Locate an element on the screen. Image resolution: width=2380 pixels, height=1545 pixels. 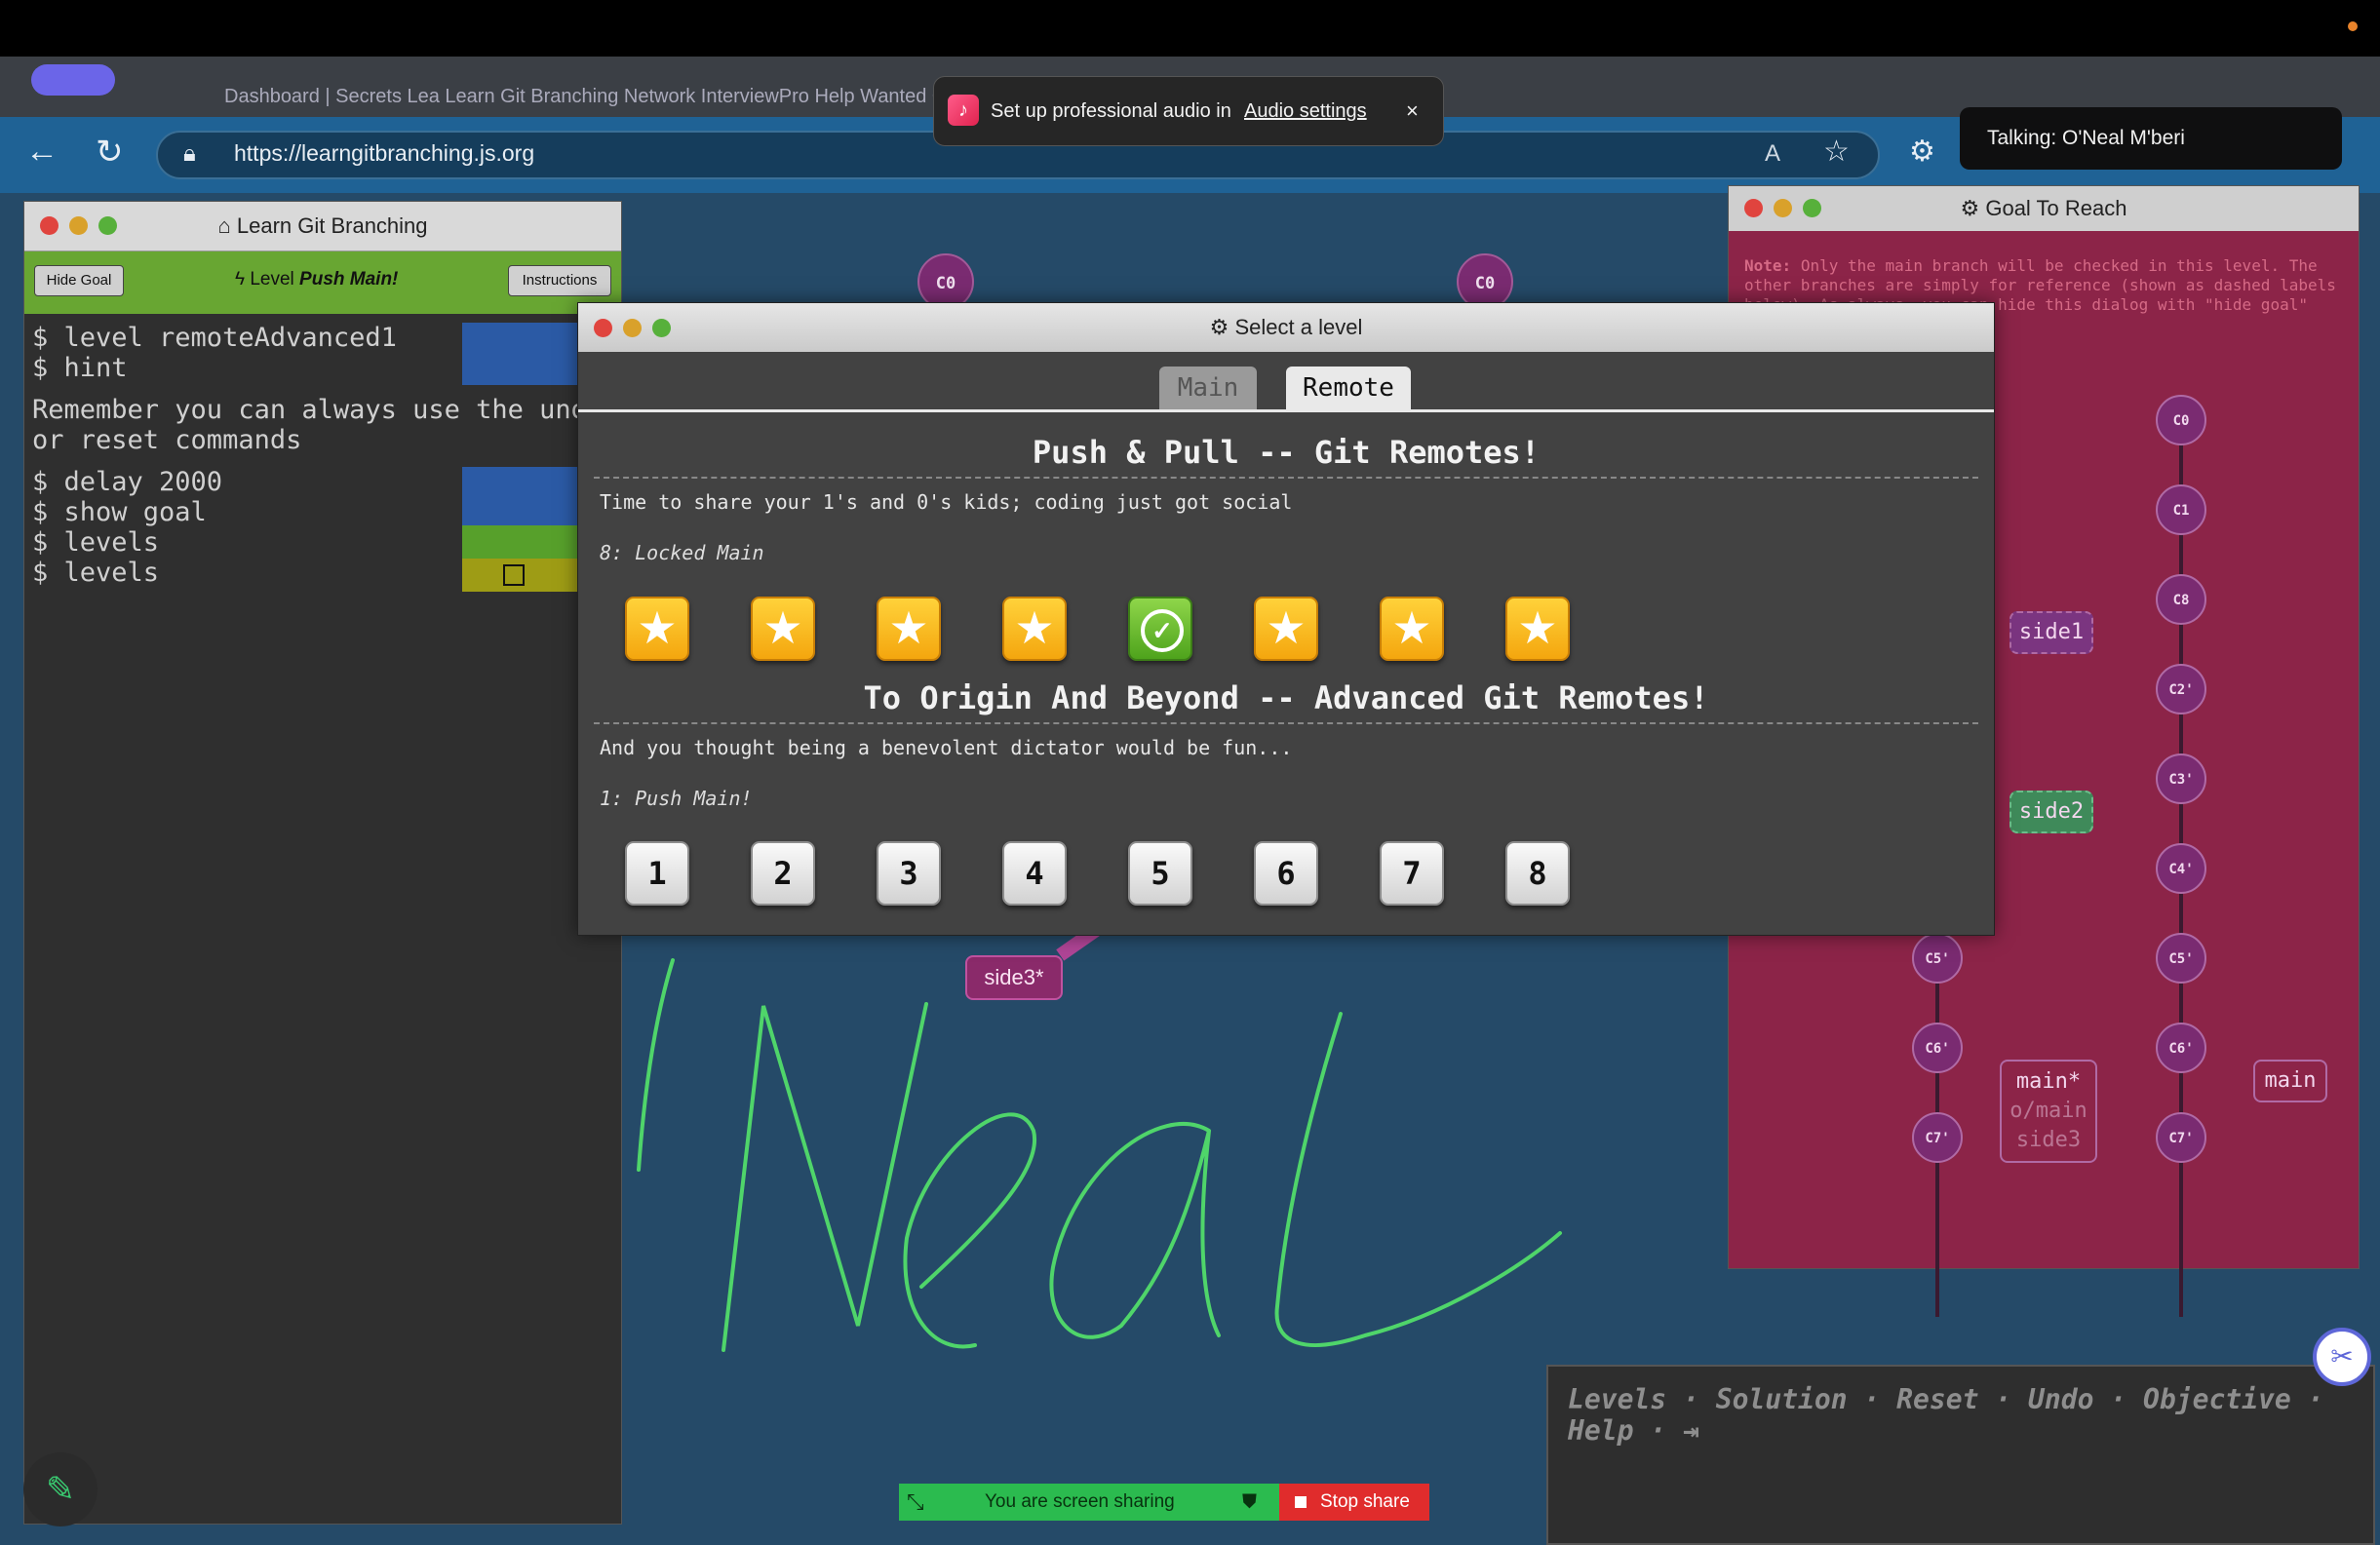
level-number-button: 8 is located at coordinates (1537, 873).